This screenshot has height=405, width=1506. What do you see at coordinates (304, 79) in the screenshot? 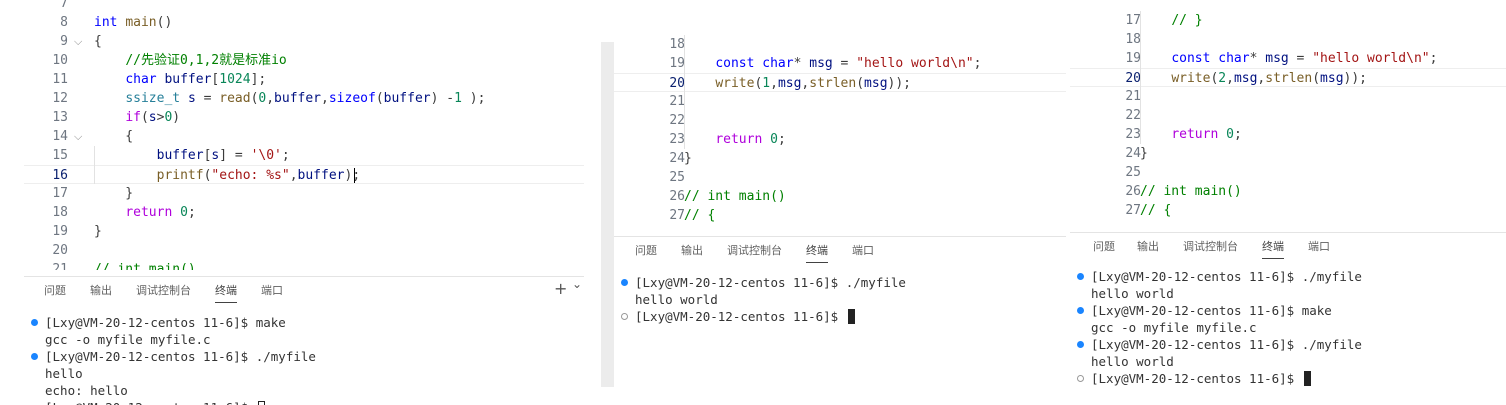
I see `code-line: 11 char buffer[1024];` at bounding box center [304, 79].